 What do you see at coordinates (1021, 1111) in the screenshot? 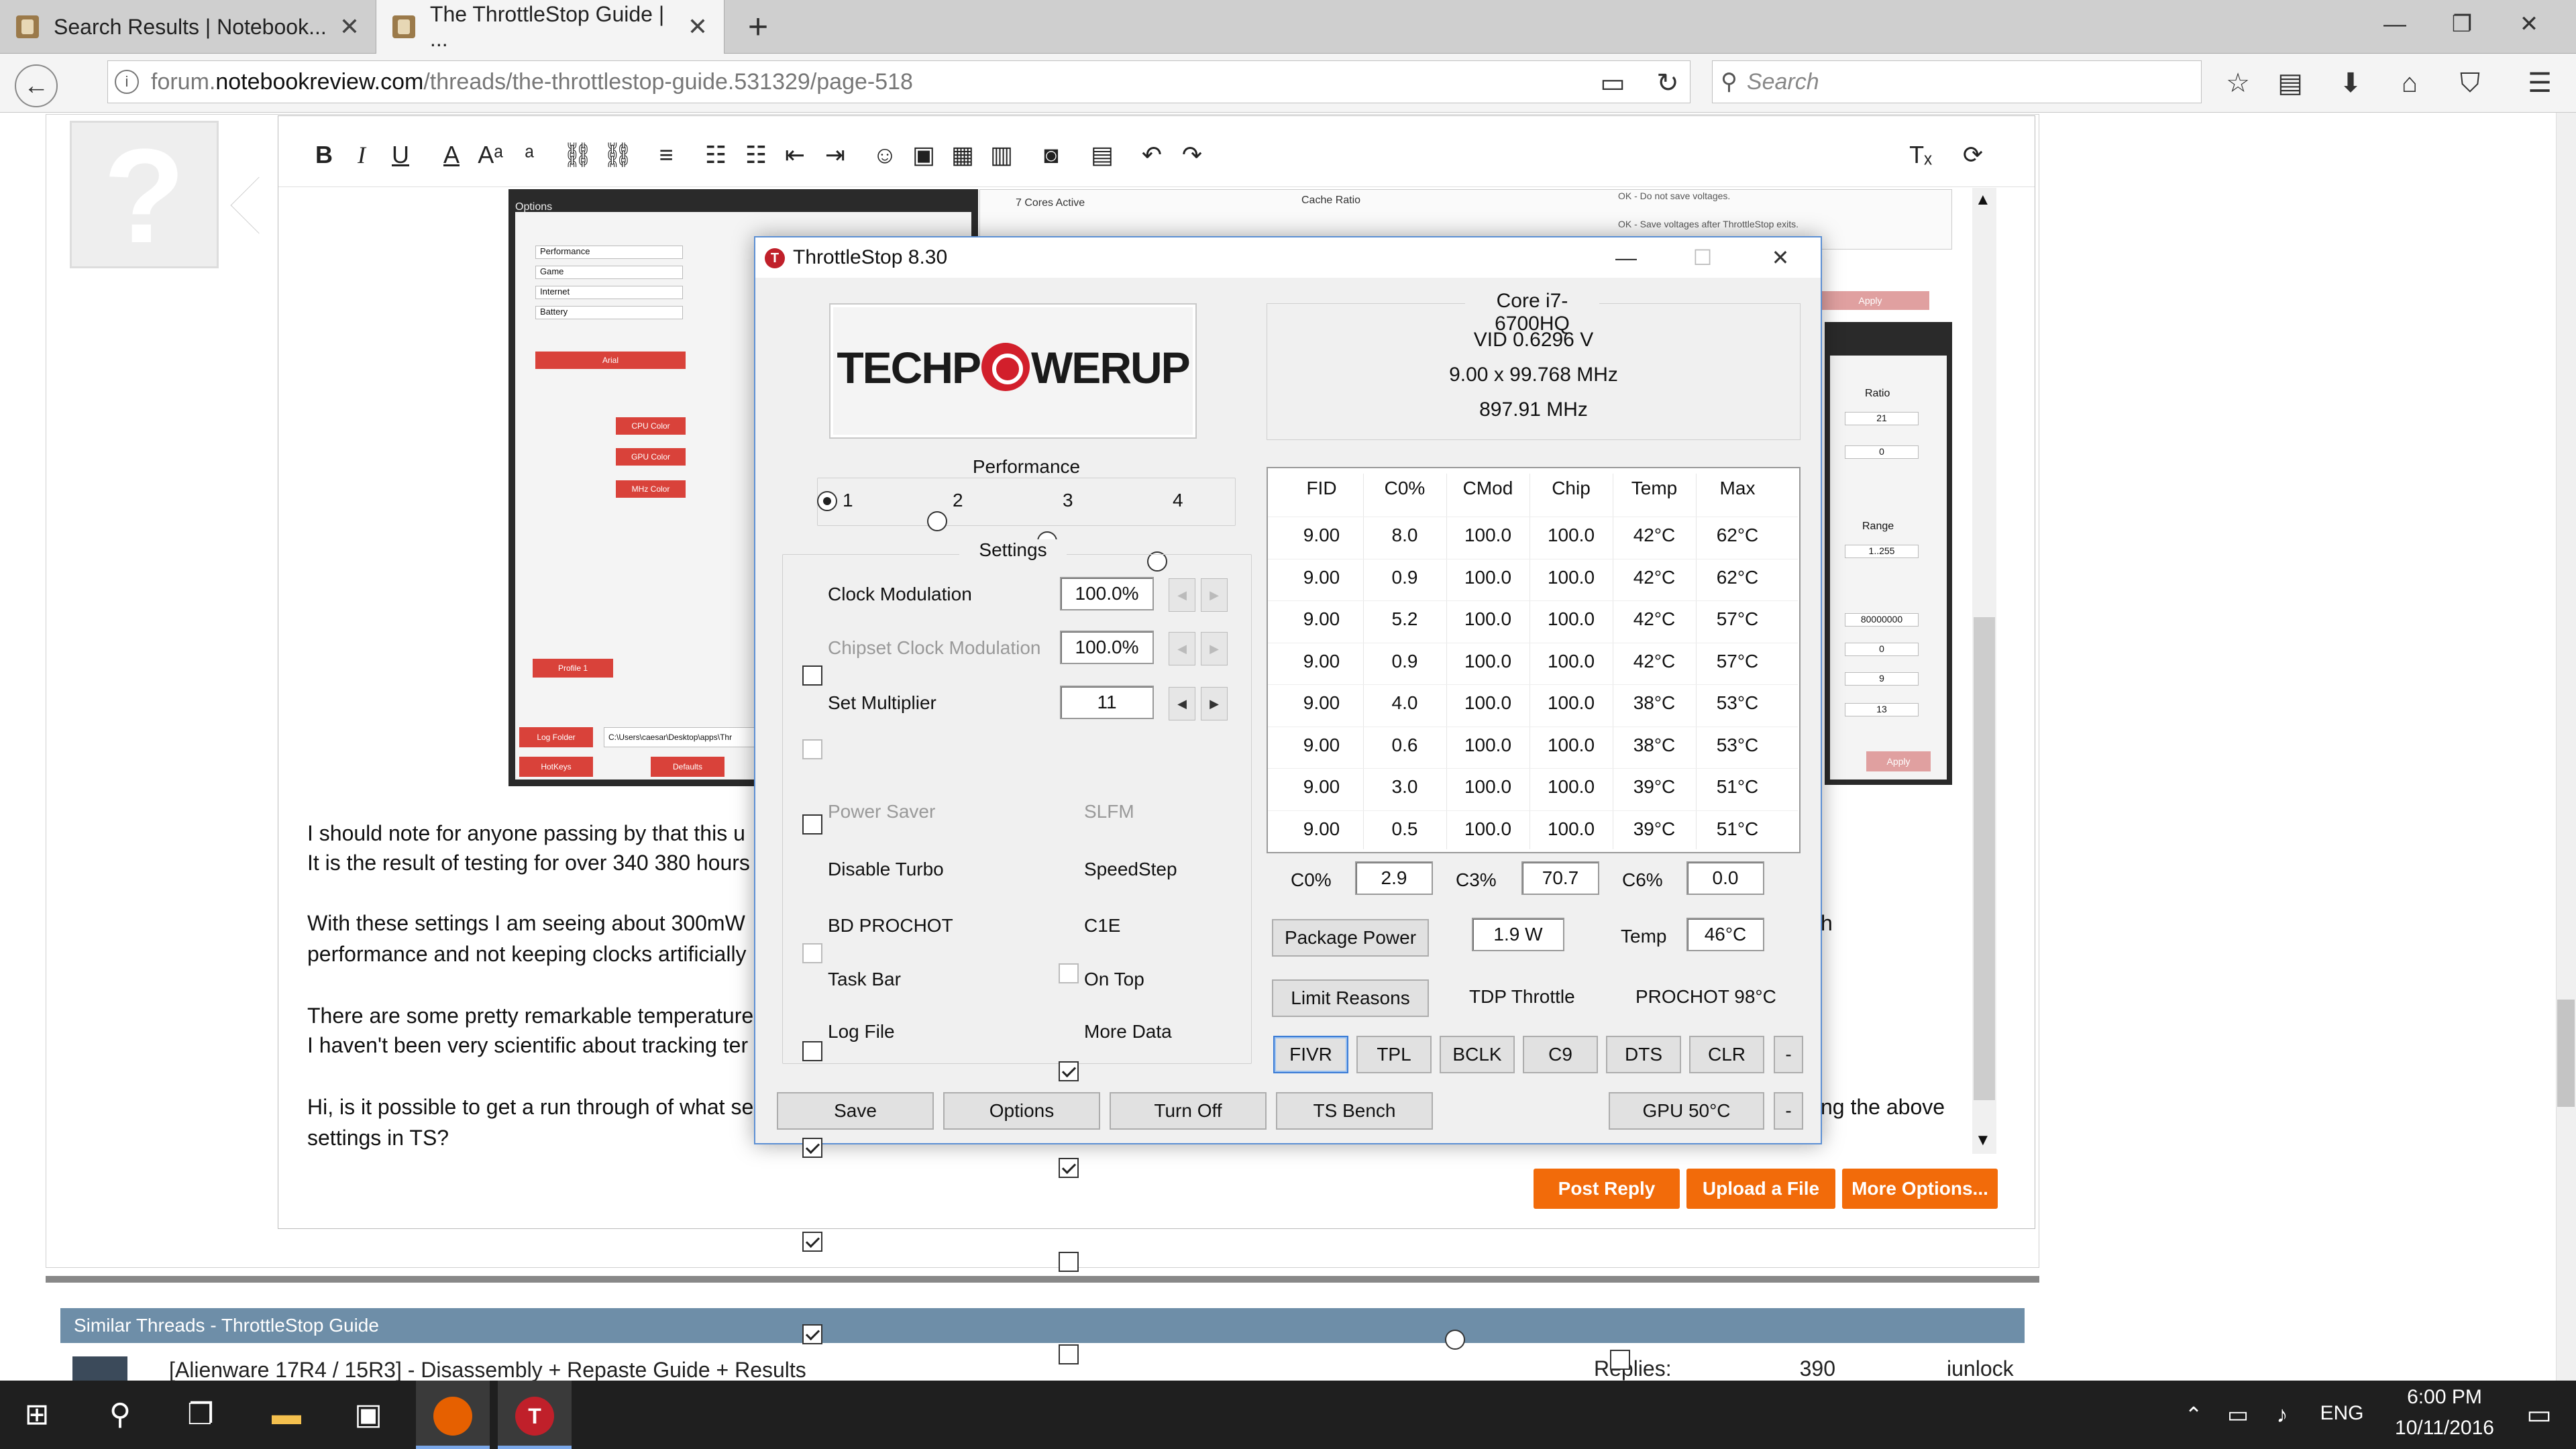
I see `options-button: Options` at bounding box center [1021, 1111].